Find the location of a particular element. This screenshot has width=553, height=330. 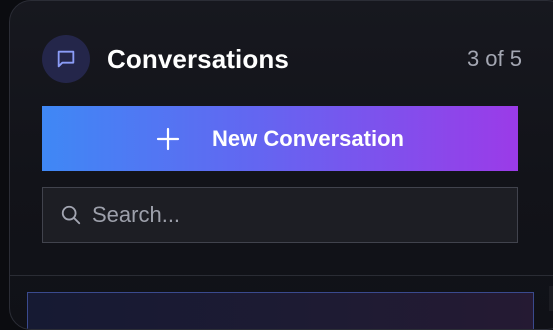

chat-bubble-icon is located at coordinates (66, 59).